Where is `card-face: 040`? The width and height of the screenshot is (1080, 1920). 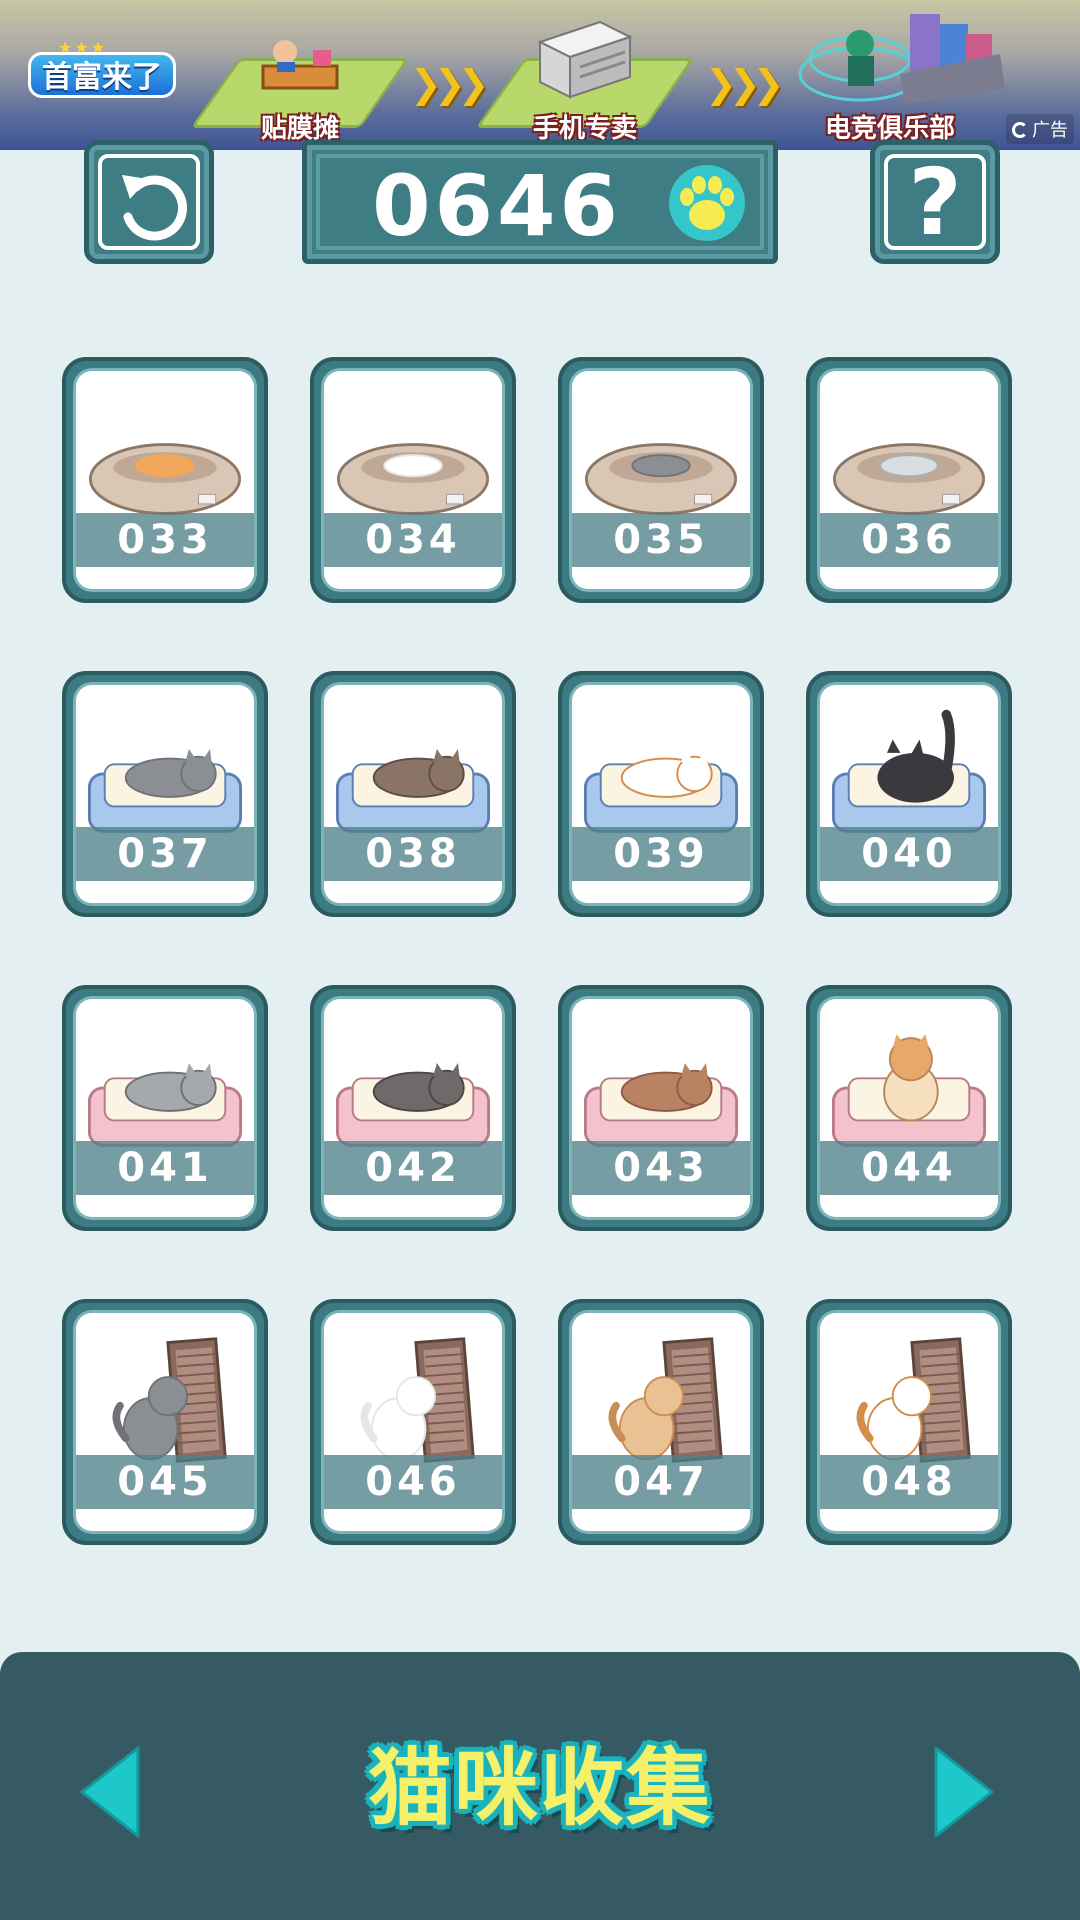
card-face: 040 is located at coordinates (909, 794).